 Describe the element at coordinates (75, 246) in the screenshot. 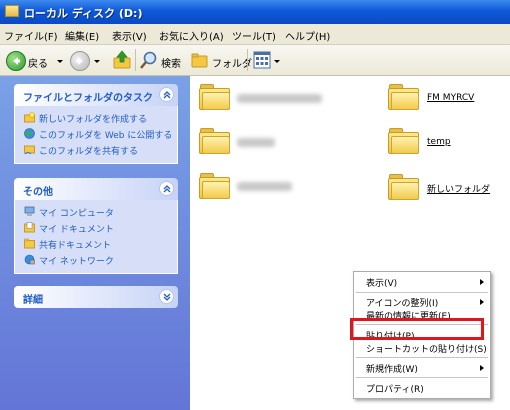

I see `place-label: 共有ドキュメント` at that location.